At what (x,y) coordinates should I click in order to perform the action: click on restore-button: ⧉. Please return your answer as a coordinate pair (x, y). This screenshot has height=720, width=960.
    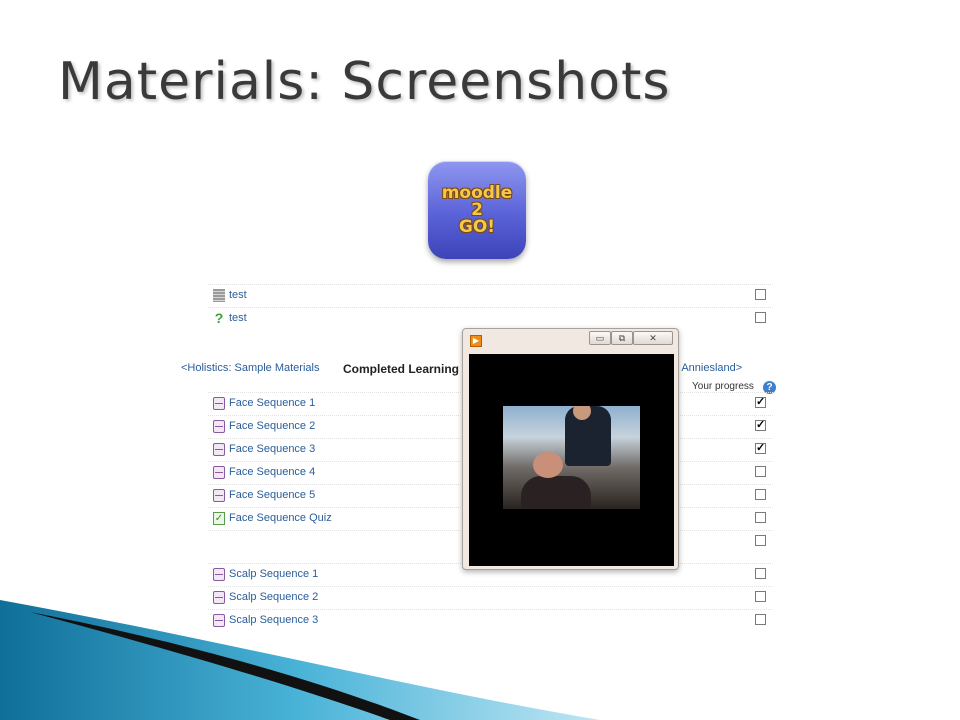
    Looking at the image, I should click on (622, 338).